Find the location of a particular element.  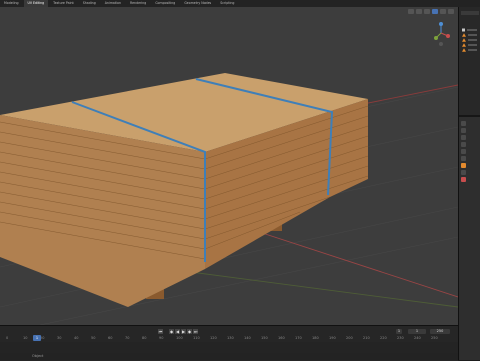

start-frame-field: 1 is located at coordinates (417, 331).